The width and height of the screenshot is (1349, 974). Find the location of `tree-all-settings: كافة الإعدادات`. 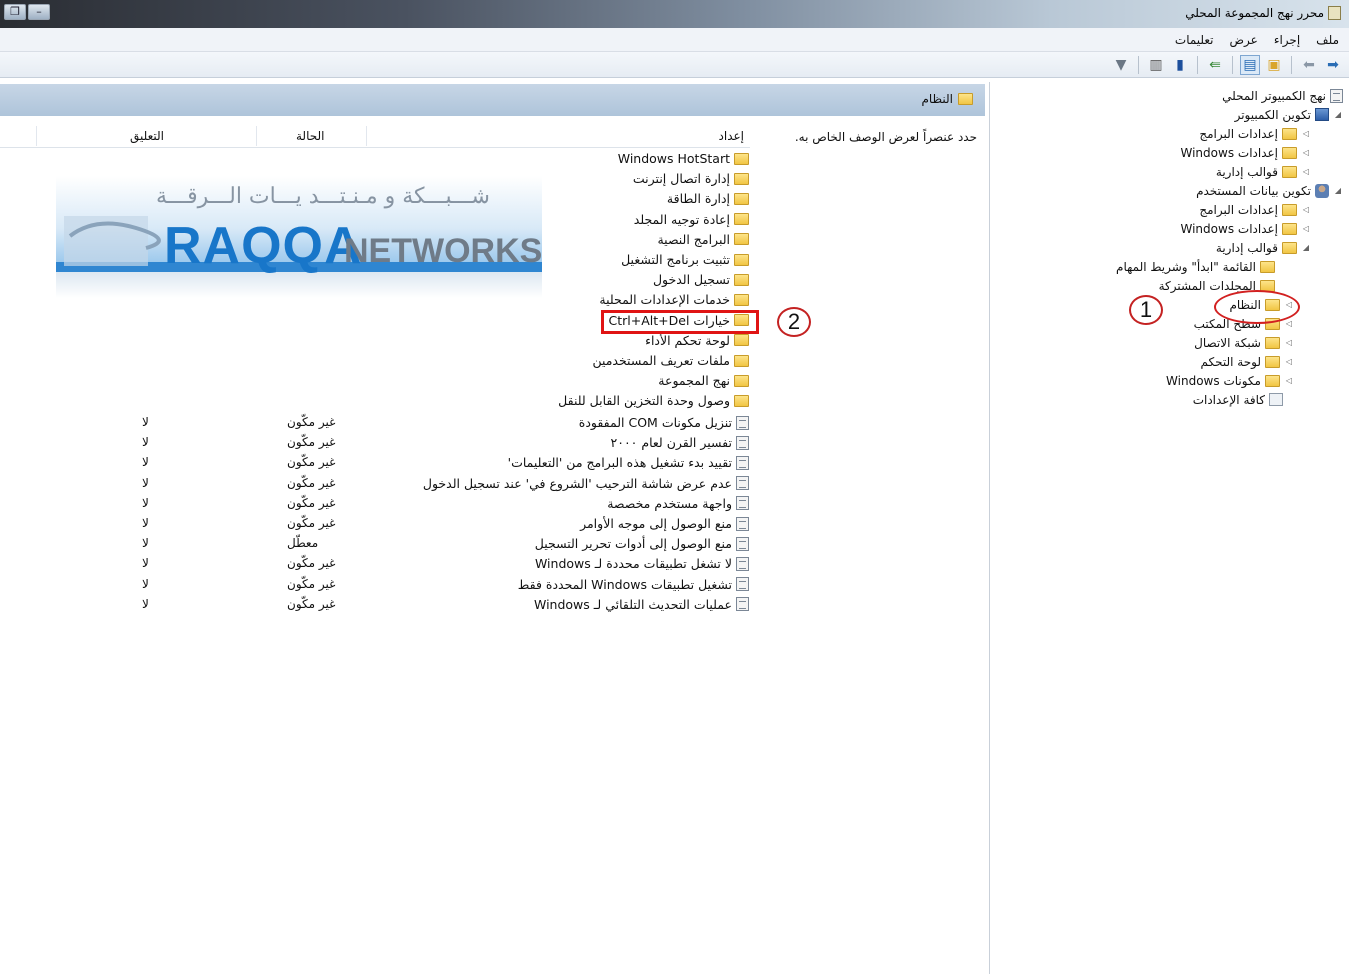

tree-all-settings: كافة الإعدادات is located at coordinates (1238, 399).